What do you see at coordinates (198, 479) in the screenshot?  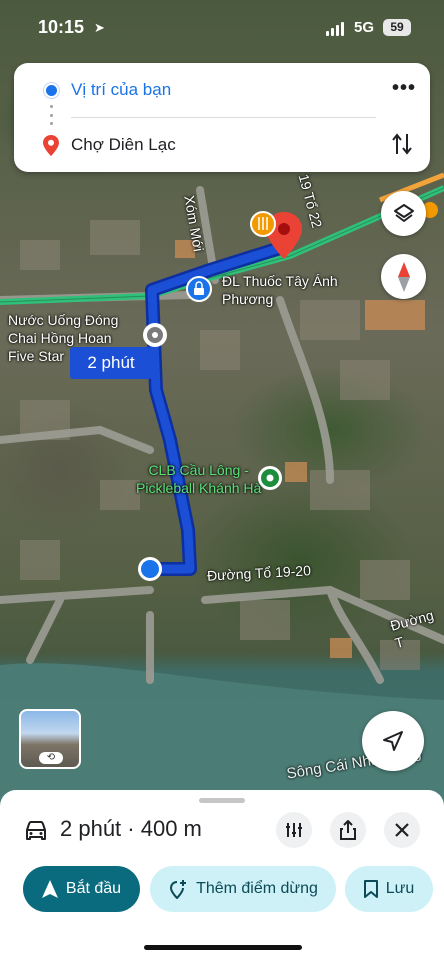 I see `poi-label-club: CLB Cầu Lông - Pickleball Khánh Hà` at bounding box center [198, 479].